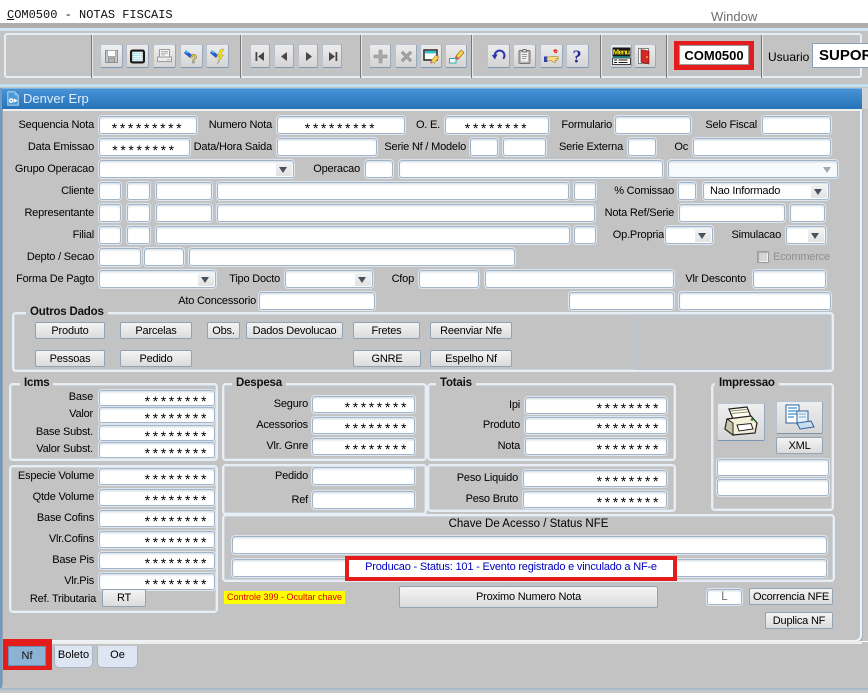 The image size is (868, 693). What do you see at coordinates (621, 51) in the screenshot?
I see `svg-text: Menu` at bounding box center [621, 51].